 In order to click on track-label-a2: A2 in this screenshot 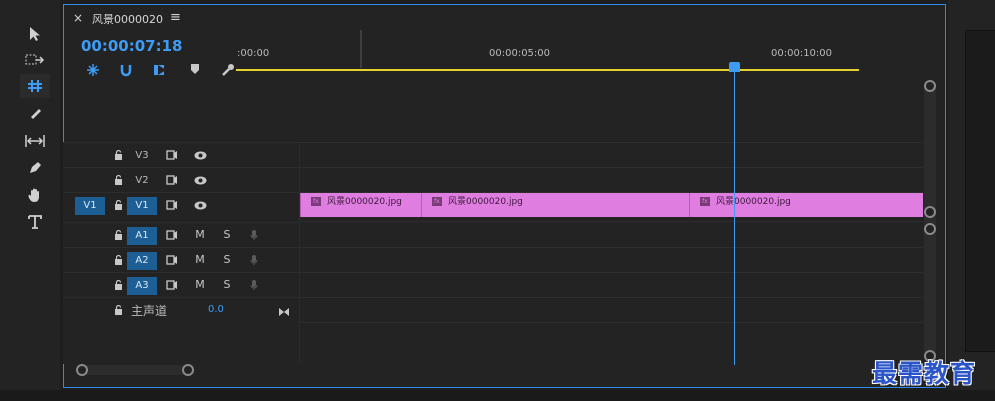, I will do `click(142, 261)`.